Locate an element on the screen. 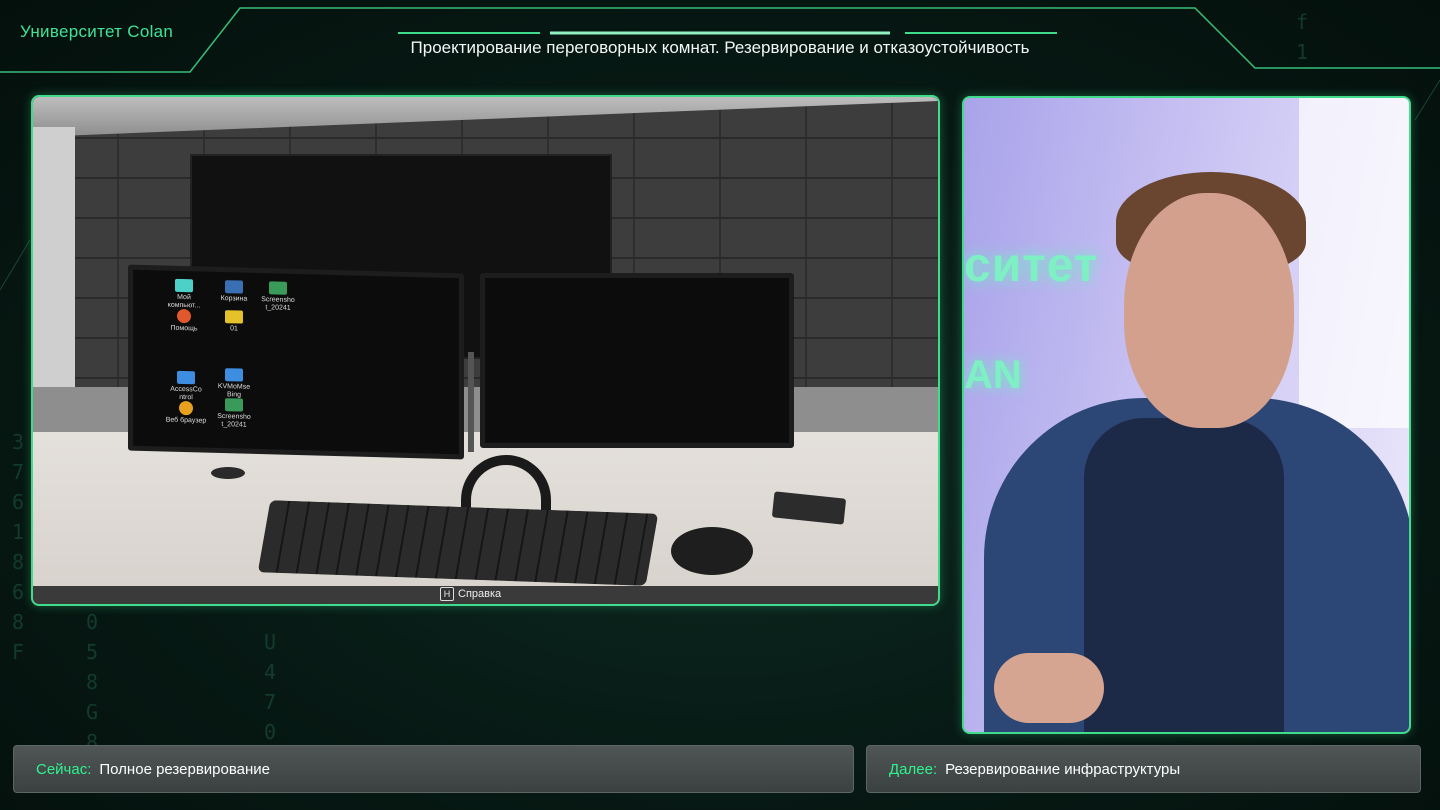  computer-icon is located at coordinates (184, 285).